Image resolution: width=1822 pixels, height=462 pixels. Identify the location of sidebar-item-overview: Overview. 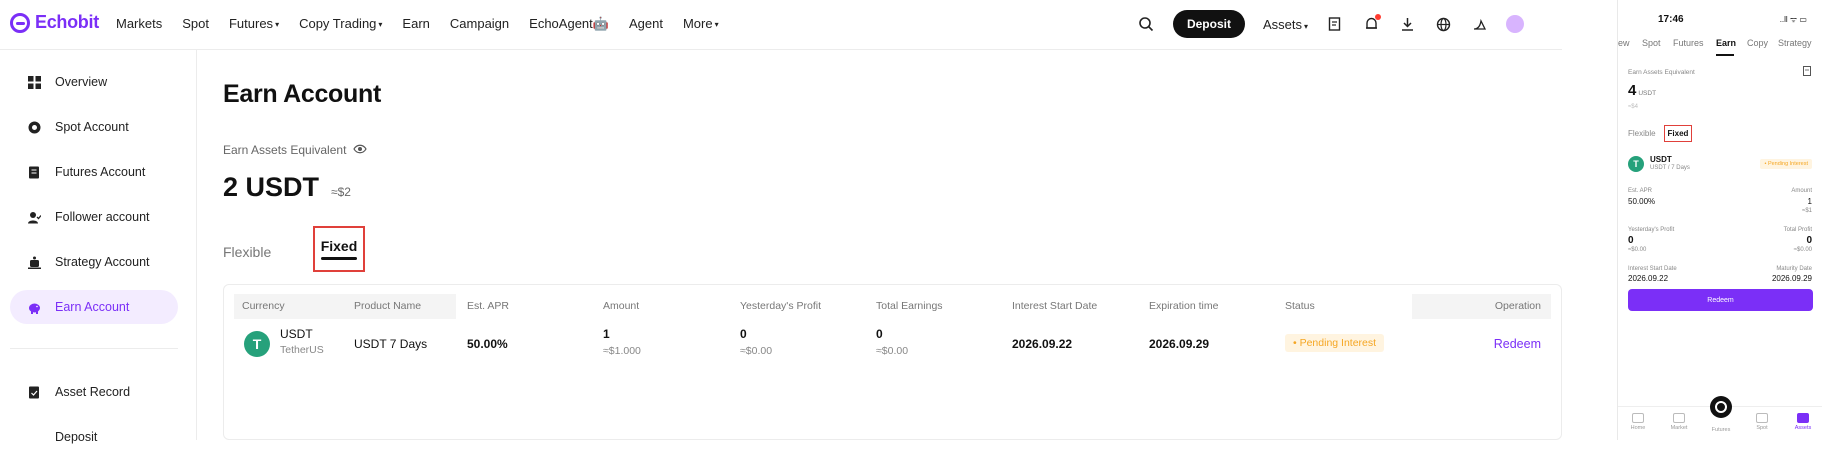
(94, 82).